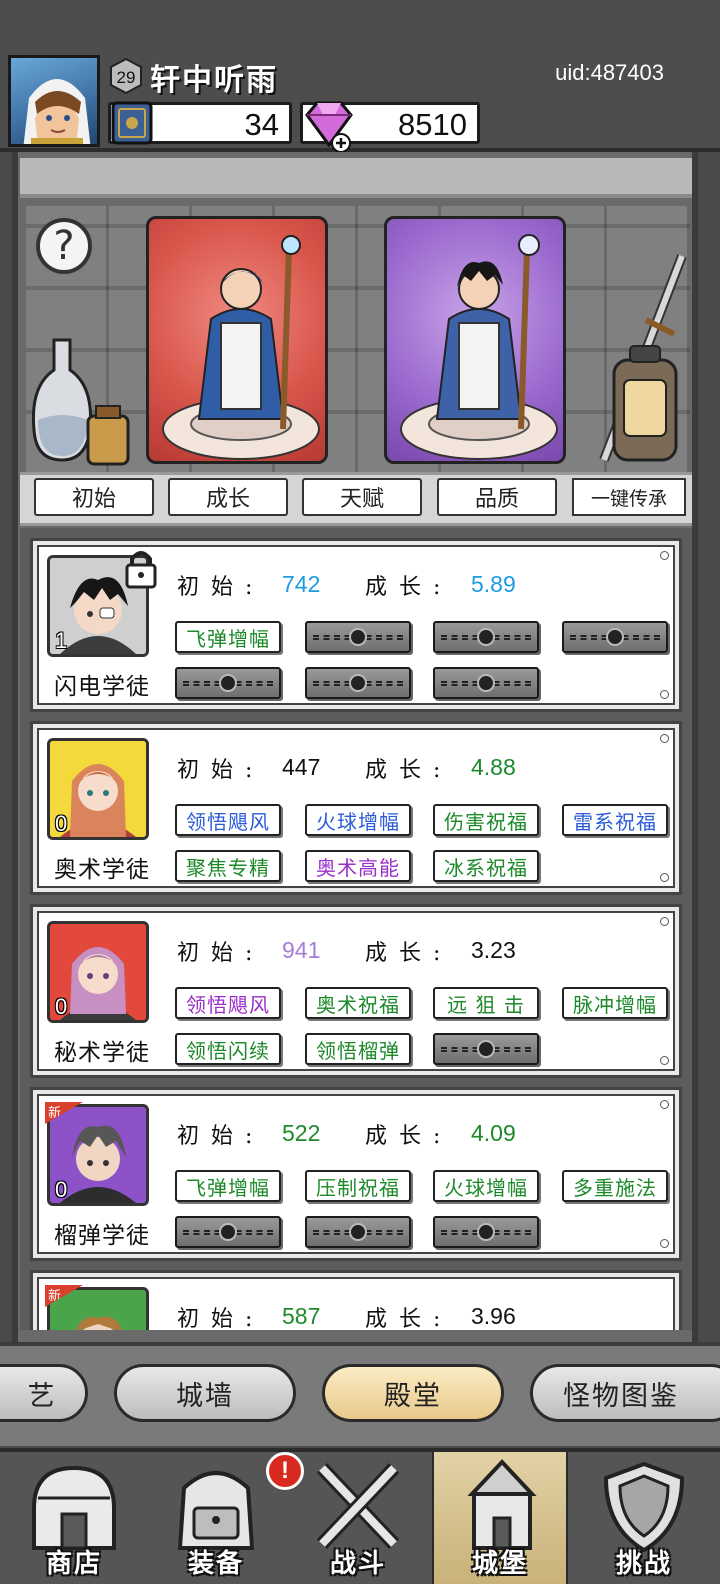 This screenshot has height=1584, width=720. I want to click on growth-value: 4.88, so click(493, 767).